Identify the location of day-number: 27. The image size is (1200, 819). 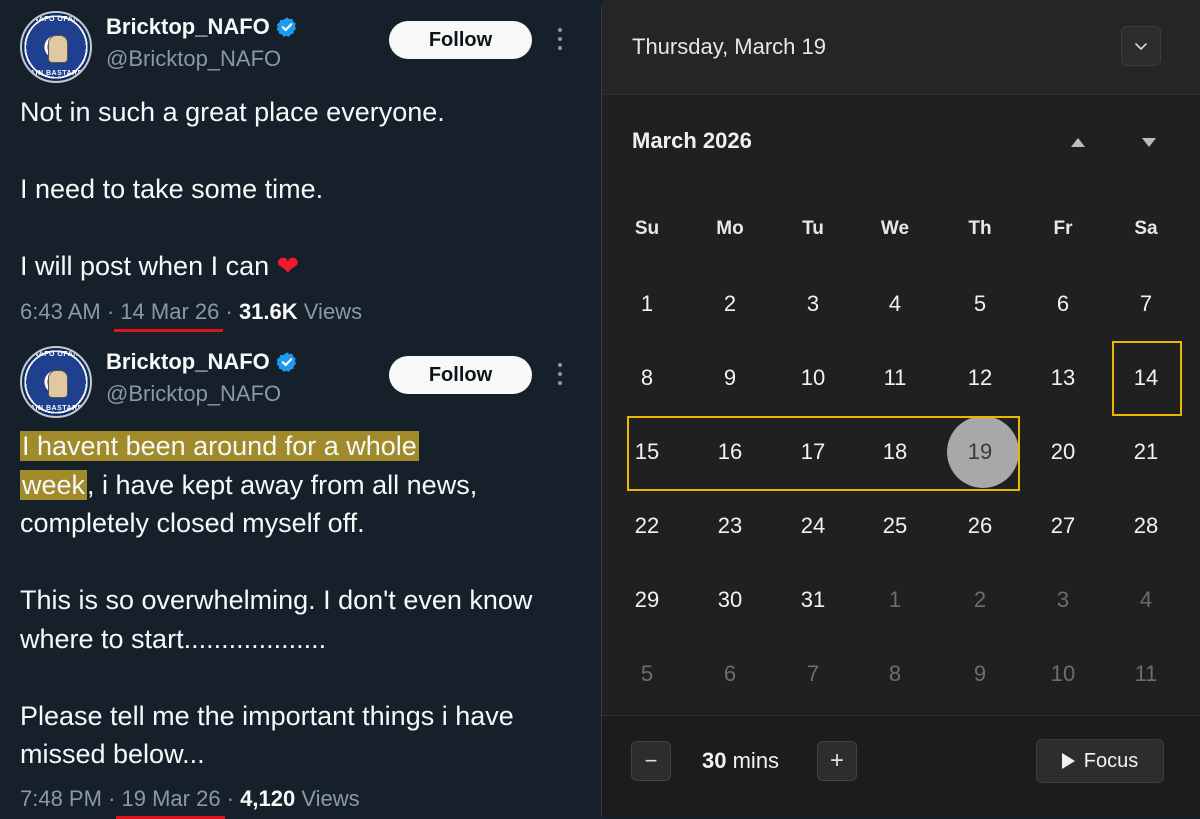
(1063, 525).